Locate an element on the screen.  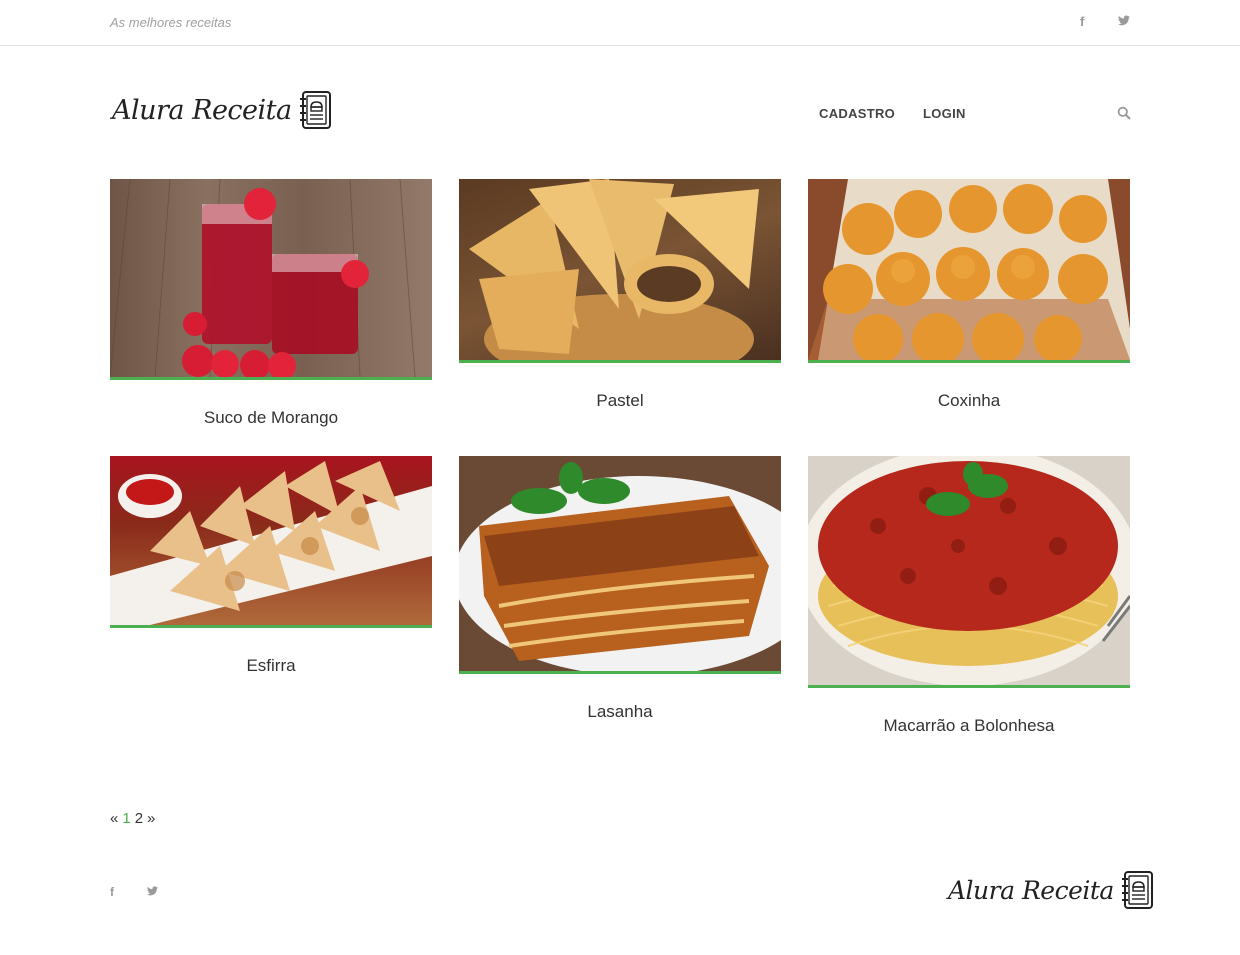
pagination-page-1: 1 is located at coordinates (126, 818).